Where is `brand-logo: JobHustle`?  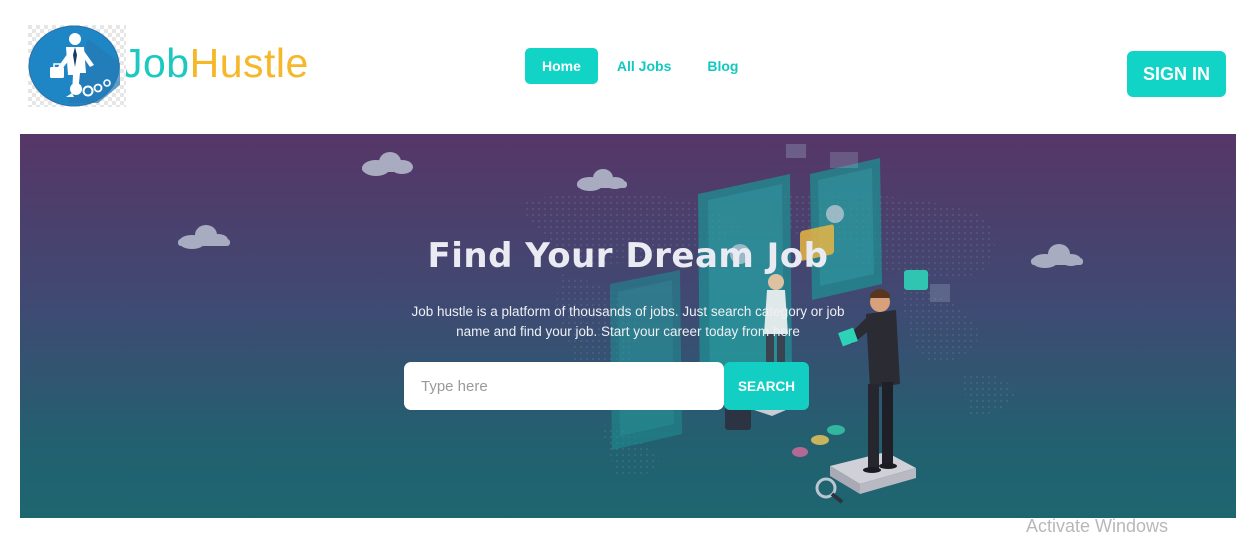
brand-logo: JobHustle is located at coordinates (168, 66).